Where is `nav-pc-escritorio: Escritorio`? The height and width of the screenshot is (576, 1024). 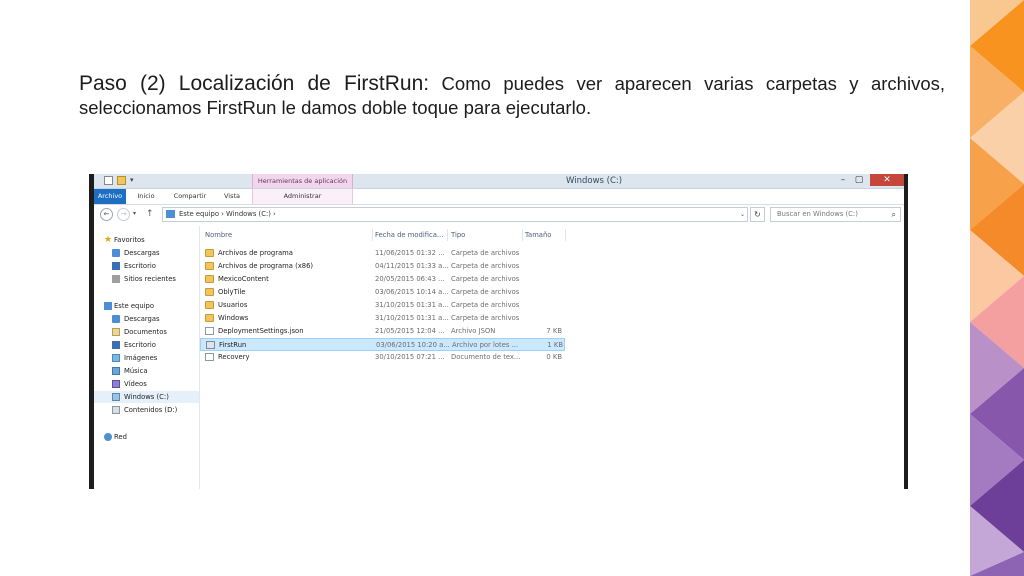
nav-pc-escritorio: Escritorio is located at coordinates (146, 345).